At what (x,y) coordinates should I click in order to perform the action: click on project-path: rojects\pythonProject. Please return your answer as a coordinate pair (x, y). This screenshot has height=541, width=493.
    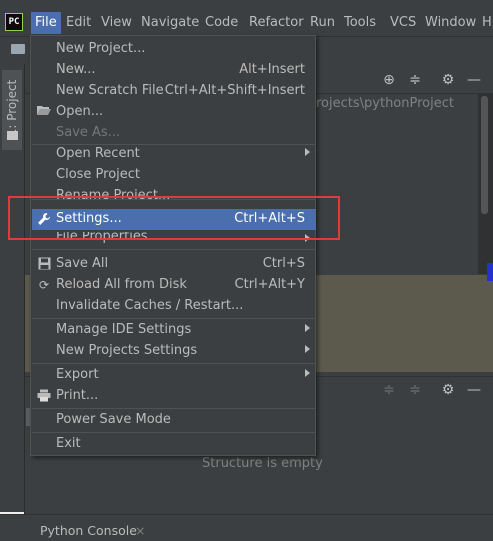
    Looking at the image, I should click on (385, 103).